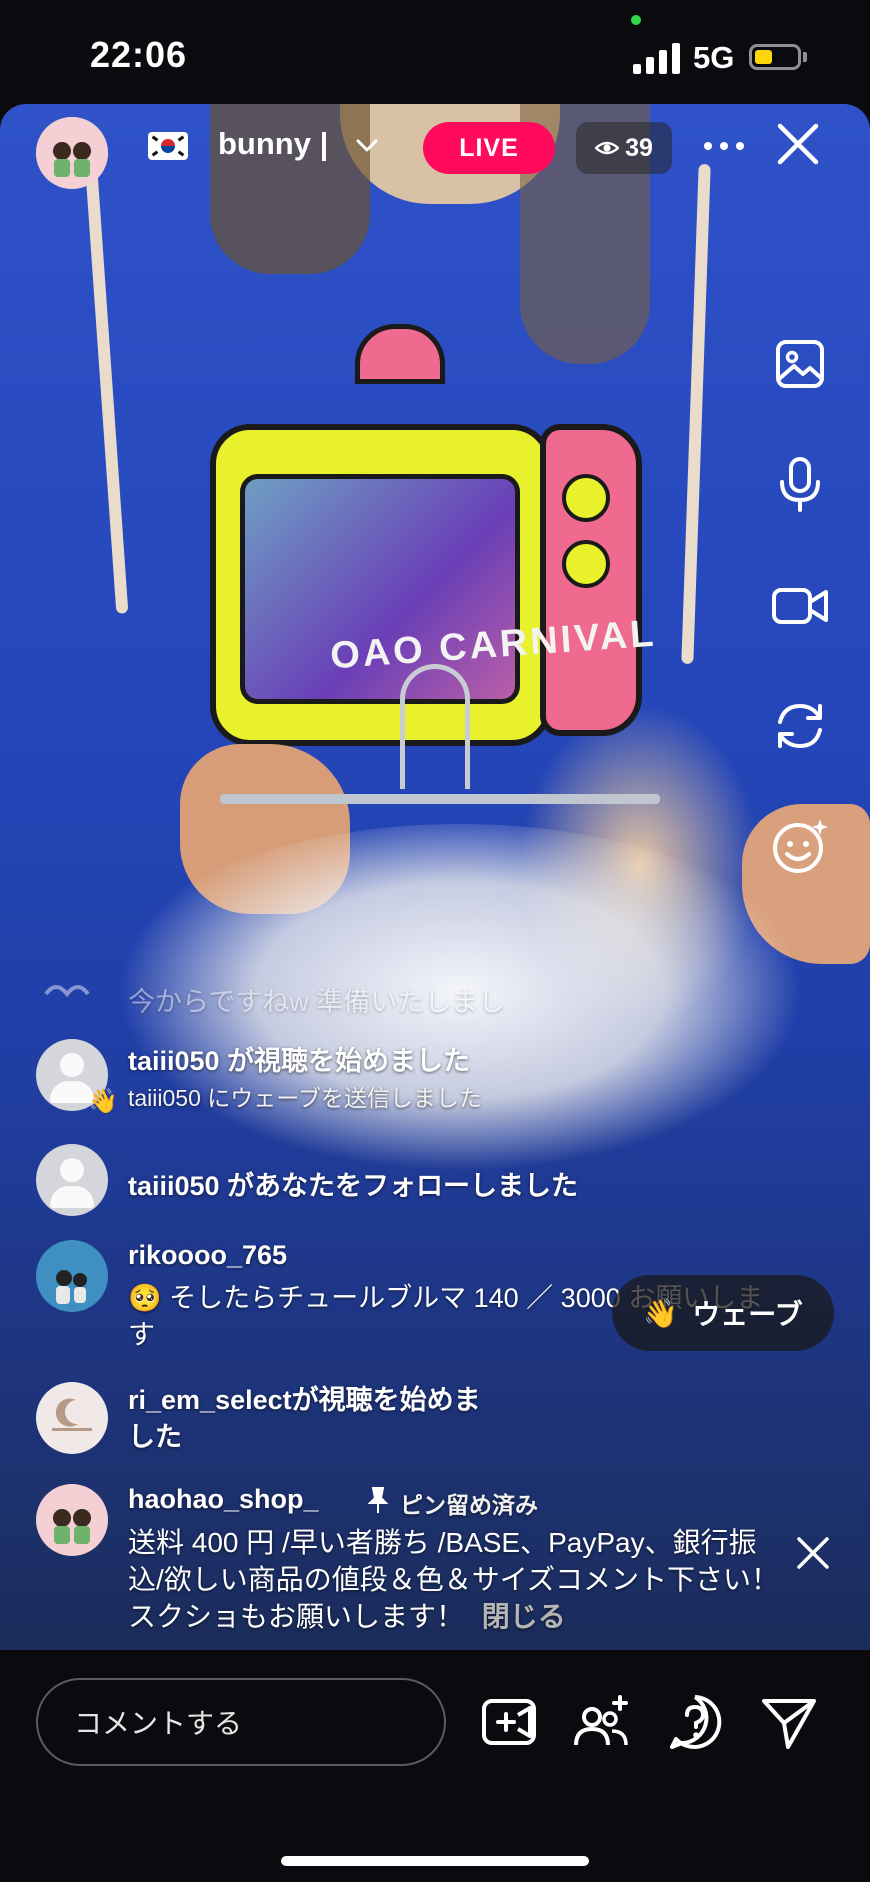 Image resolution: width=870 pixels, height=1882 pixels. What do you see at coordinates (509, 1722) in the screenshot?
I see `add-video-icon` at bounding box center [509, 1722].